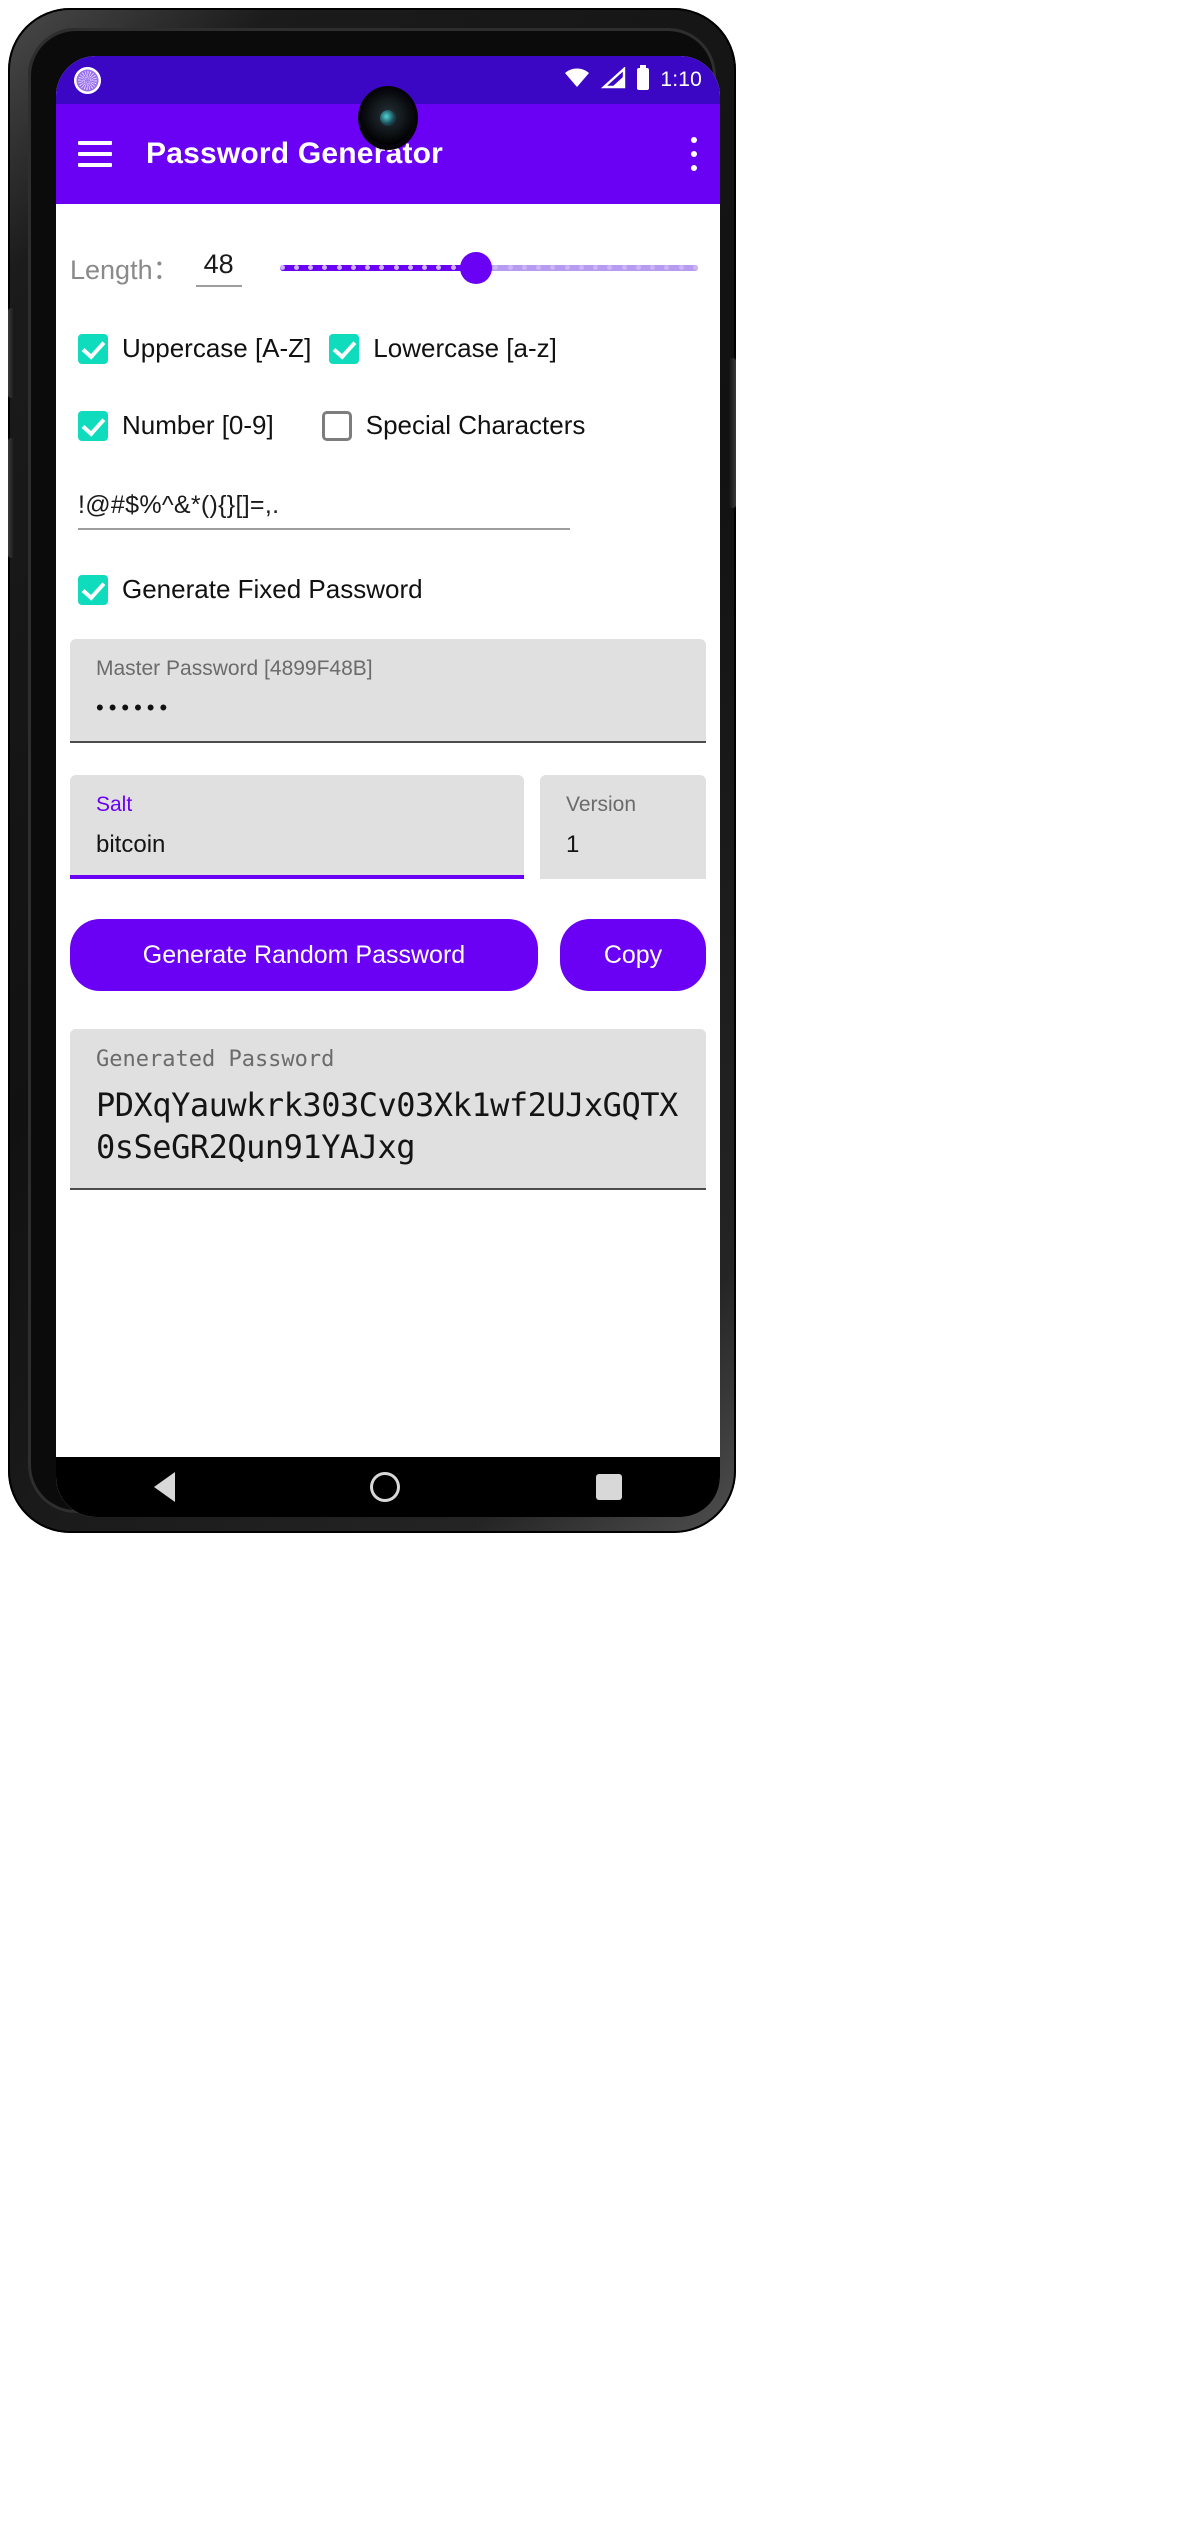  What do you see at coordinates (632, 80) in the screenshot?
I see `status-bar-right: 1:10` at bounding box center [632, 80].